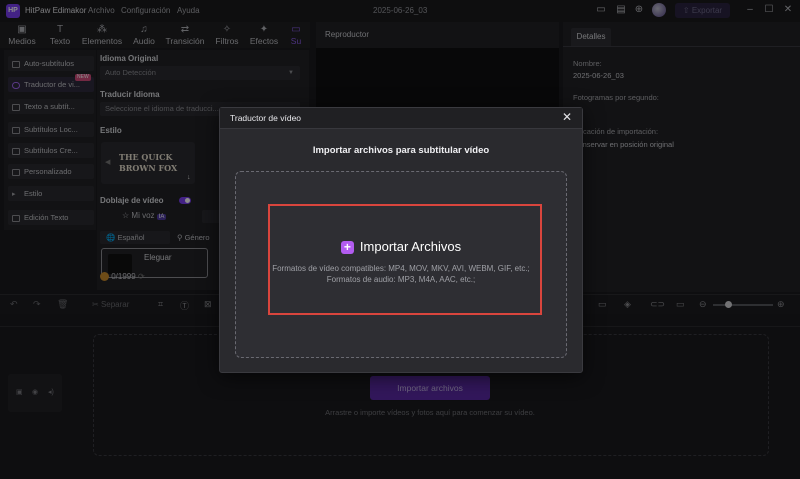 The width and height of the screenshot is (800, 479). I want to click on import-files-button: + Importar Archivos, so click(401, 247).